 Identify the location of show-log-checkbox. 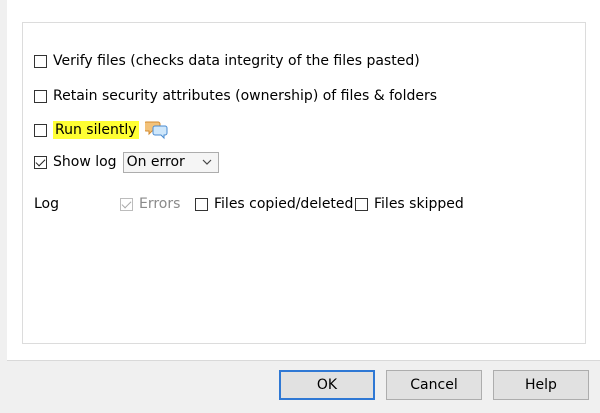
(40, 162).